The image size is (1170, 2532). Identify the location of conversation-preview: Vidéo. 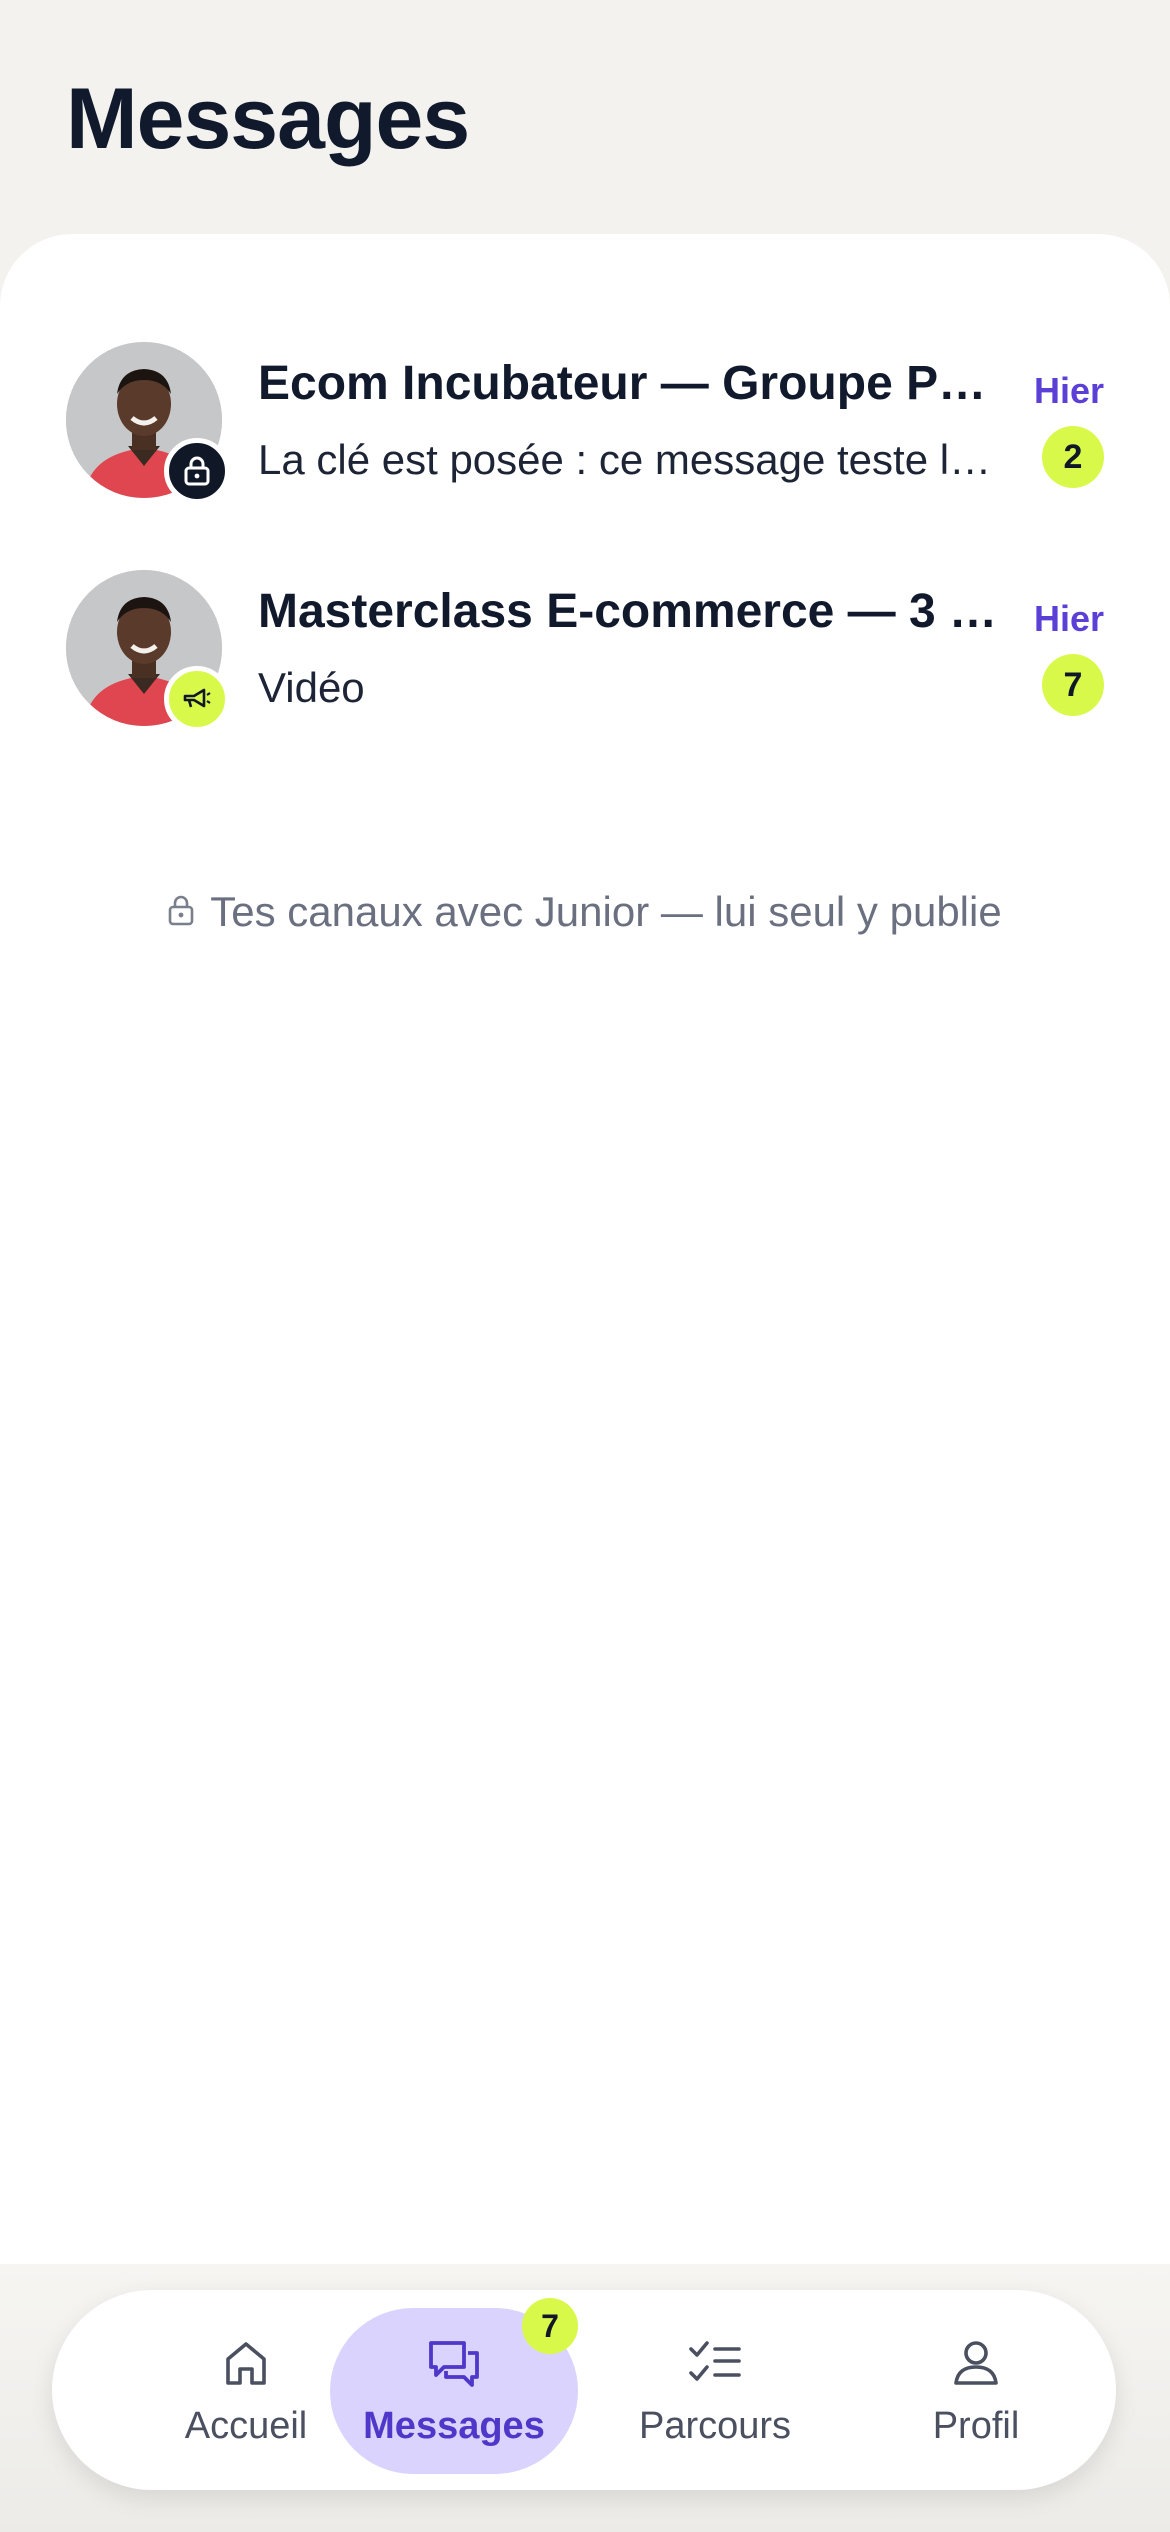
(311, 687).